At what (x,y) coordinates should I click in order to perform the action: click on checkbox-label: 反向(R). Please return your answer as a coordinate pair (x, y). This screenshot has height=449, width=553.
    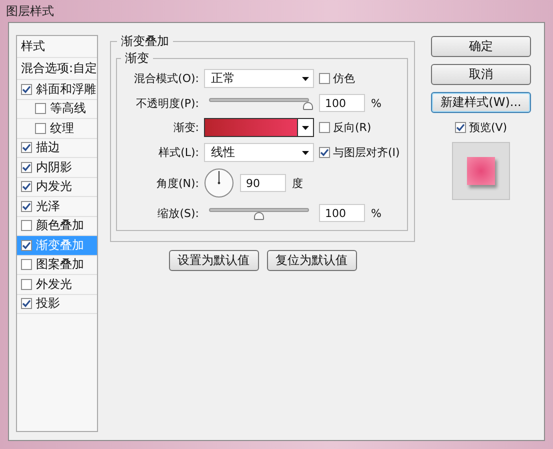
    Looking at the image, I should click on (352, 127).